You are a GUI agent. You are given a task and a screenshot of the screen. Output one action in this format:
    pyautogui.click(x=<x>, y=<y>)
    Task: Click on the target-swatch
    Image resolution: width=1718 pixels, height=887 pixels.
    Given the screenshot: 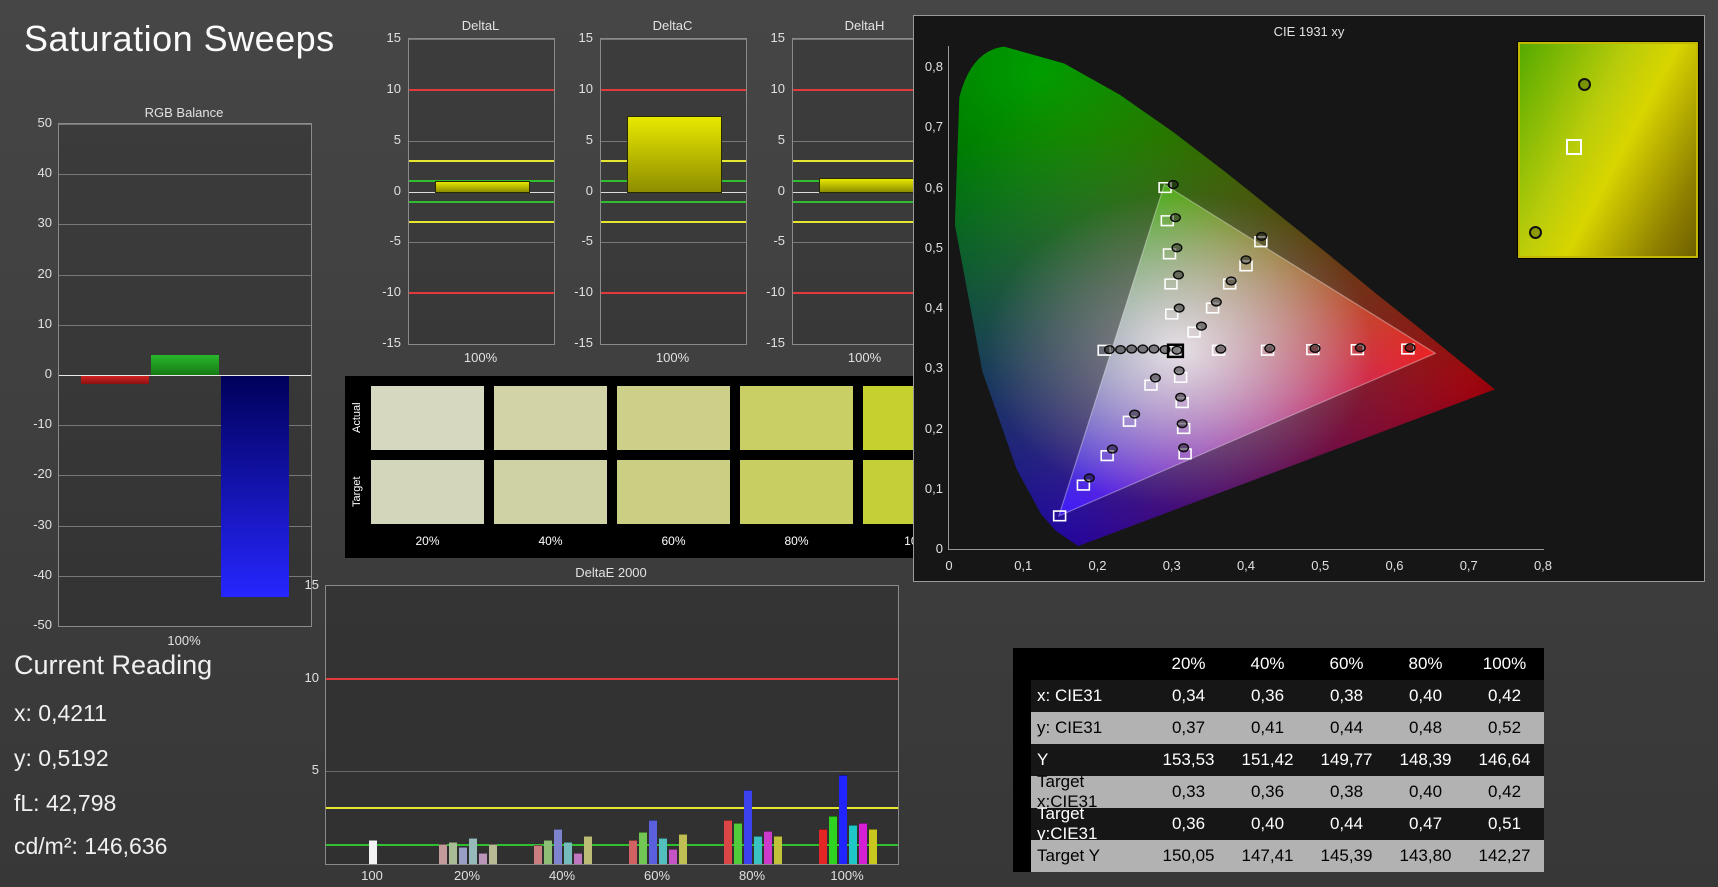 What is the action you would take?
    pyautogui.click(x=673, y=492)
    